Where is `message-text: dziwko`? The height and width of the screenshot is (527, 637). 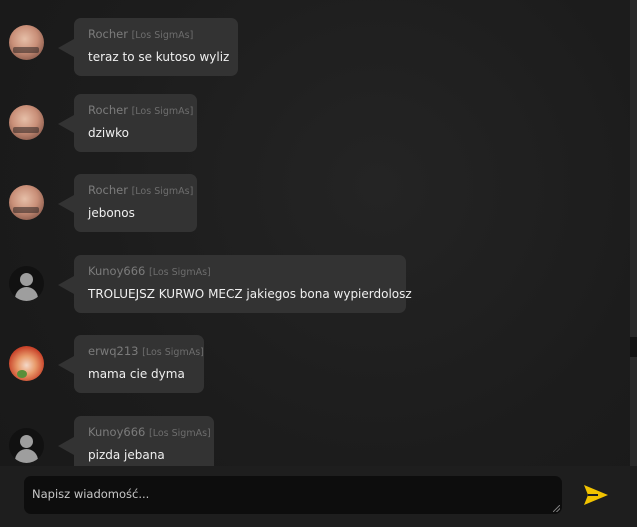
message-text: dziwko is located at coordinates (108, 133).